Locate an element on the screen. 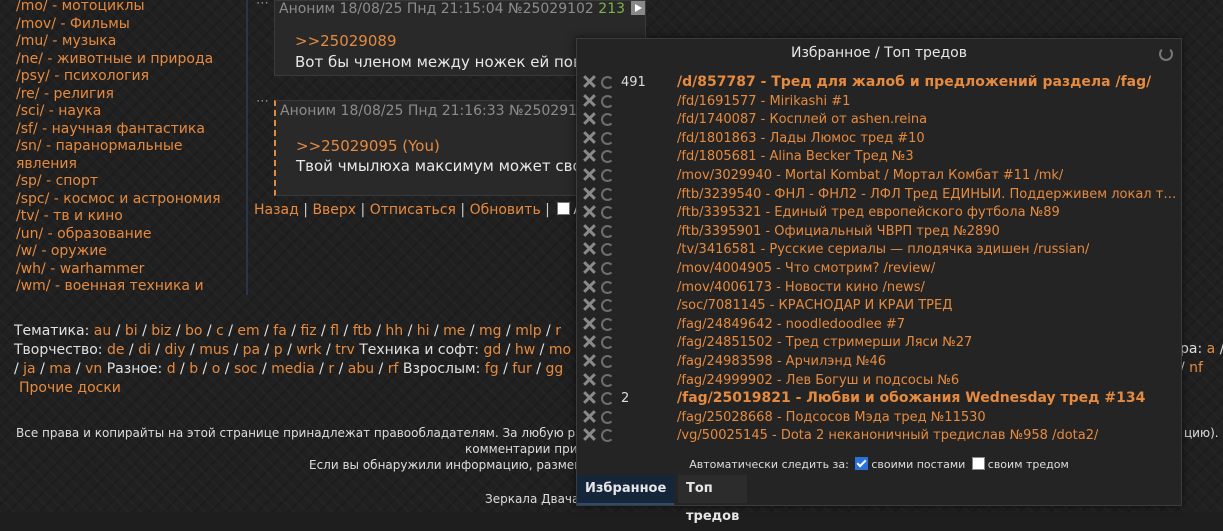 The height and width of the screenshot is (531, 1223). tab-top-threads: Топ тредов is located at coordinates (713, 499).